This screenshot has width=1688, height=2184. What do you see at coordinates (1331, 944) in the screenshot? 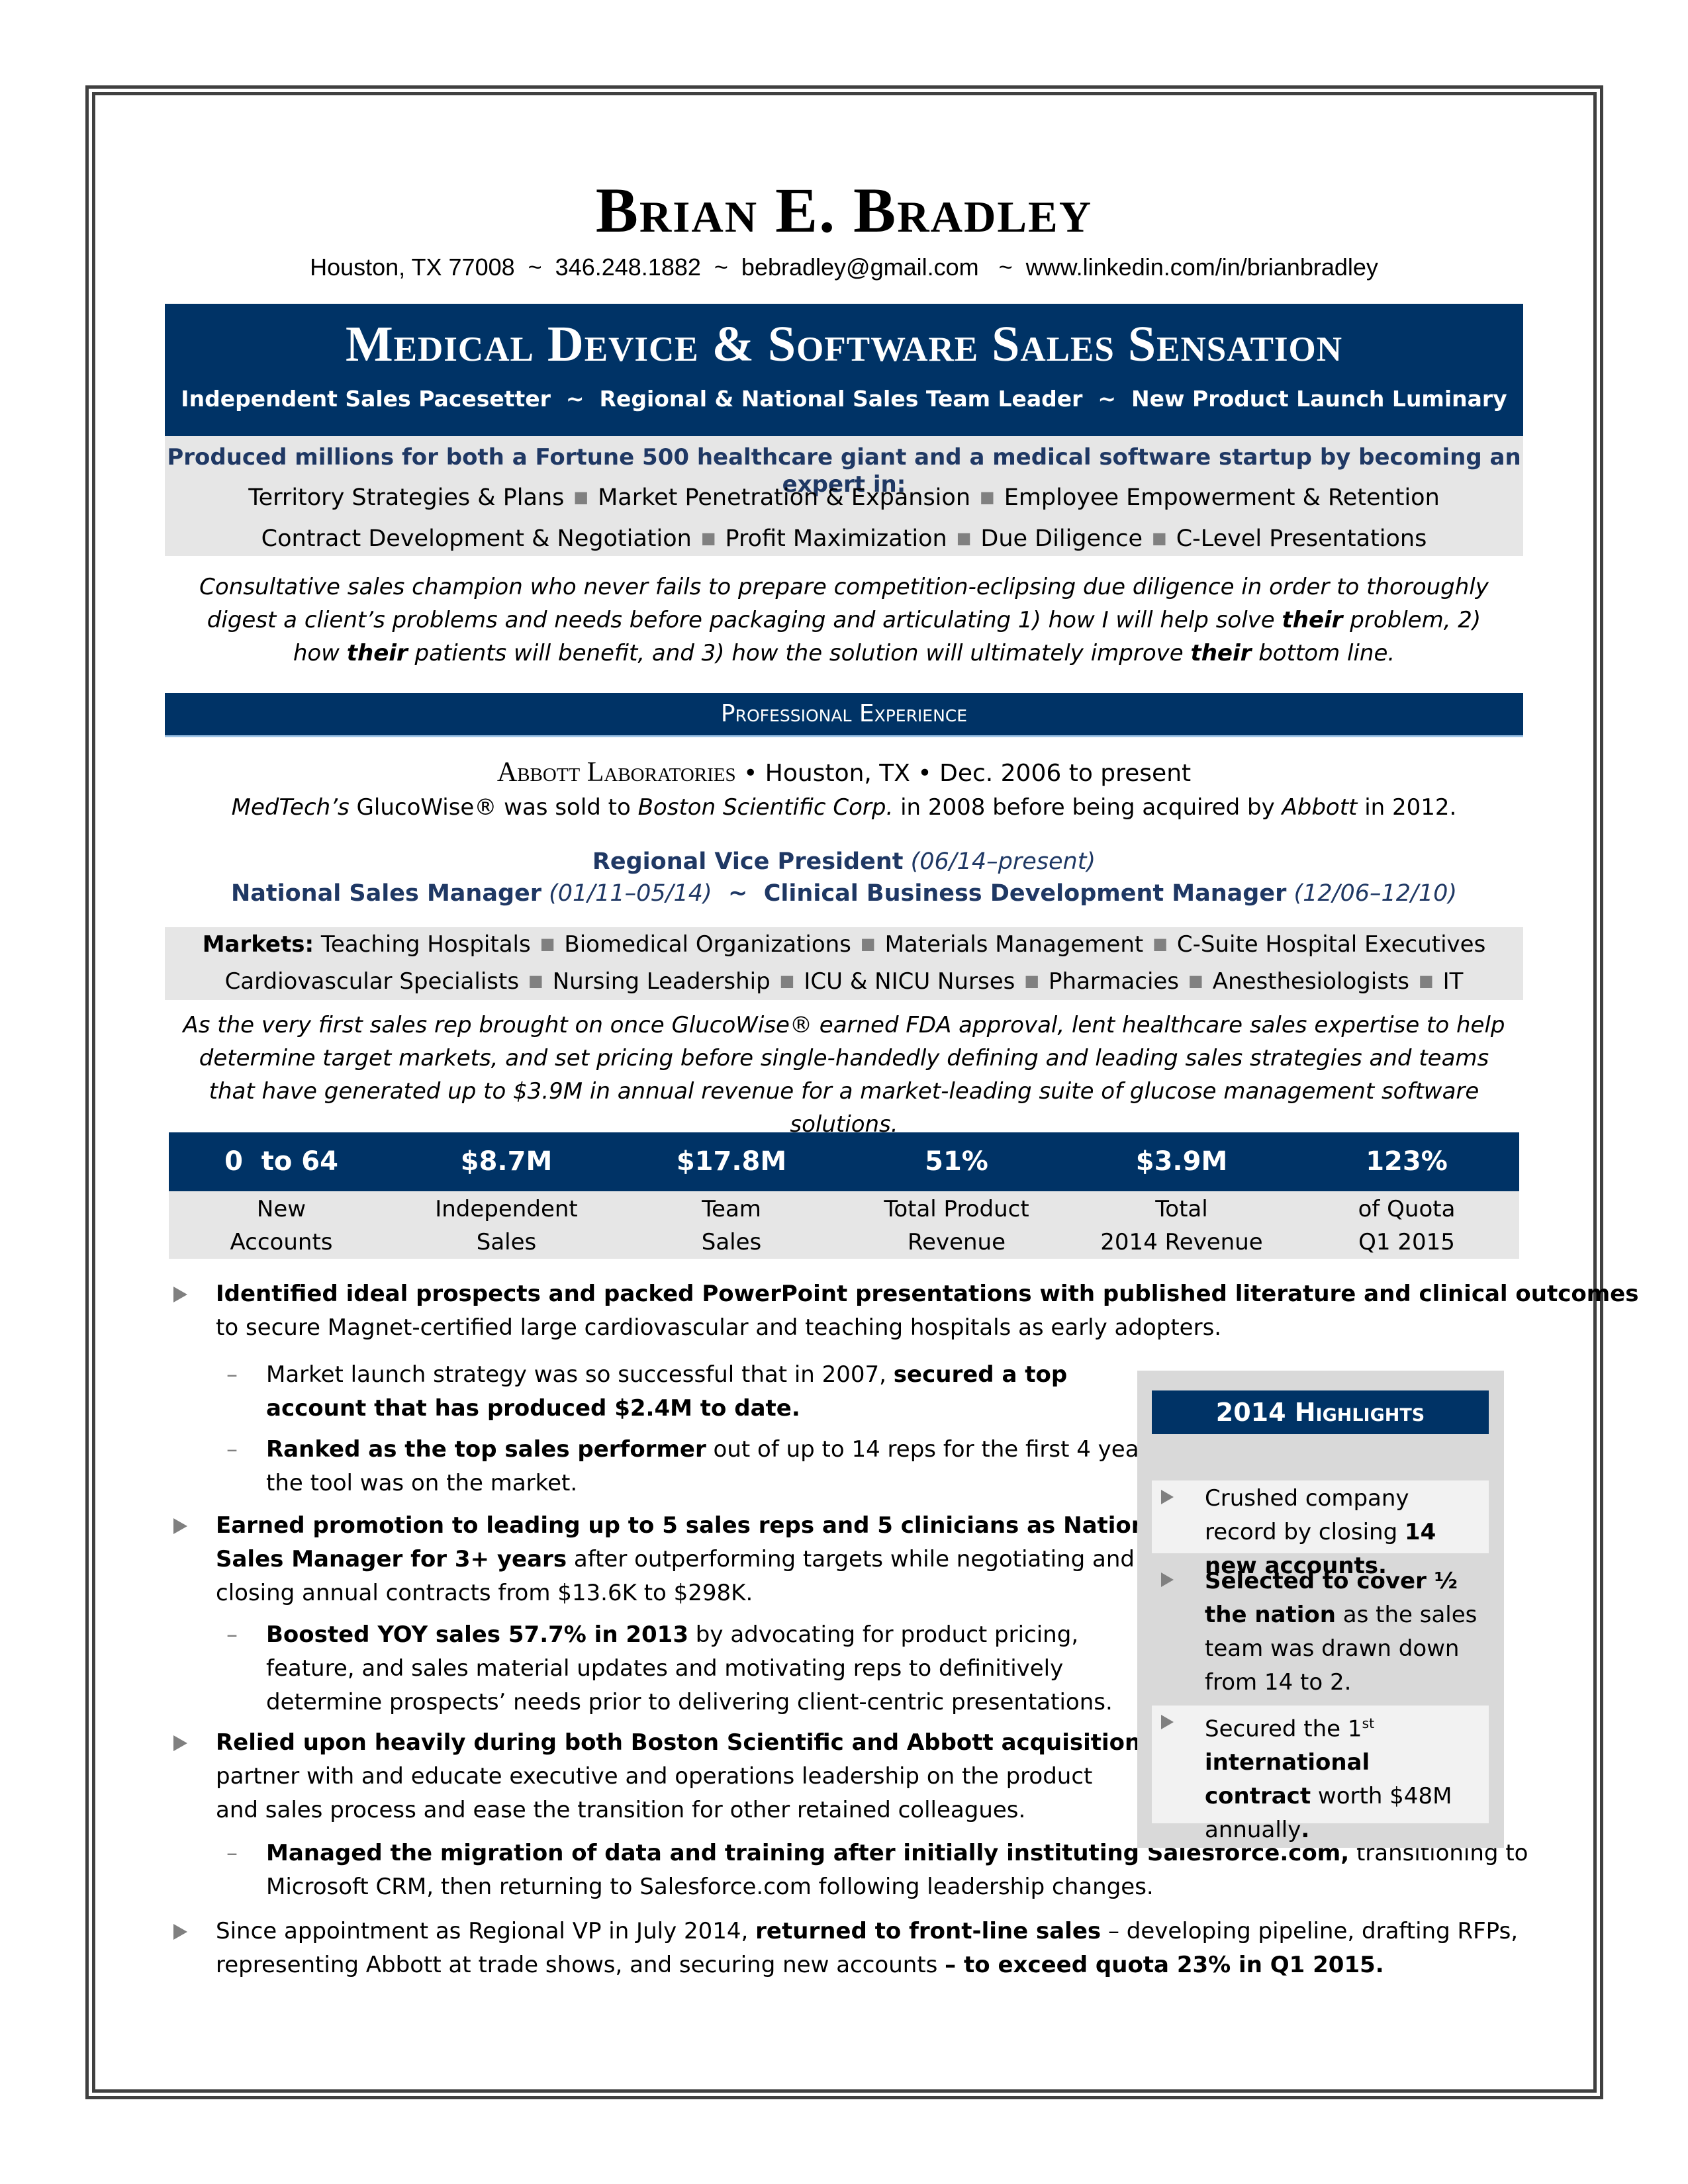
I see `market-item: C-Suite Hospital Executives` at bounding box center [1331, 944].